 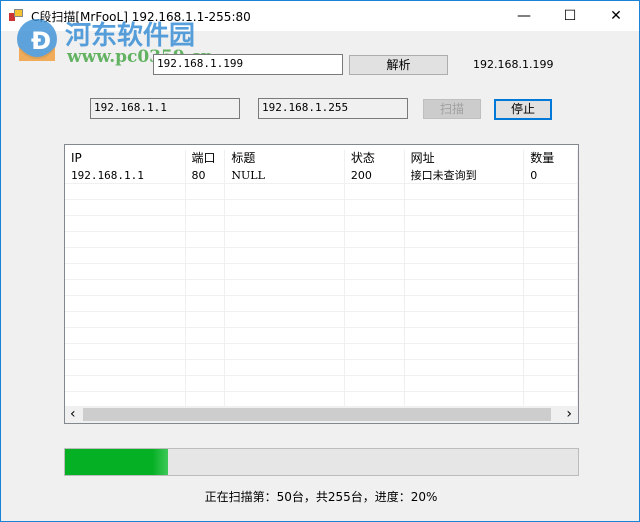 I want to click on col-count: 数量, so click(x=551, y=159).